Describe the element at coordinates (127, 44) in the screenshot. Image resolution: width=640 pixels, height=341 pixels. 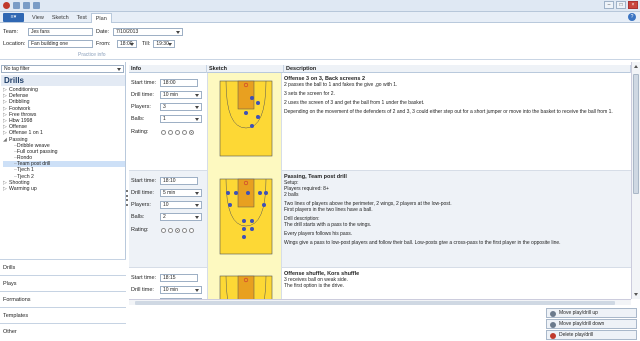
I see `from-time-picker: 18:00` at that location.